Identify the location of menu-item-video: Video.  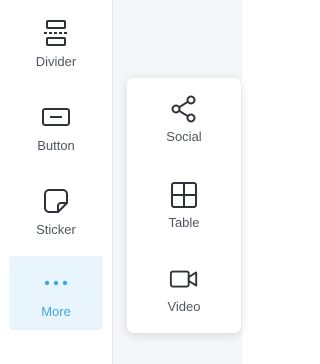
(184, 288).